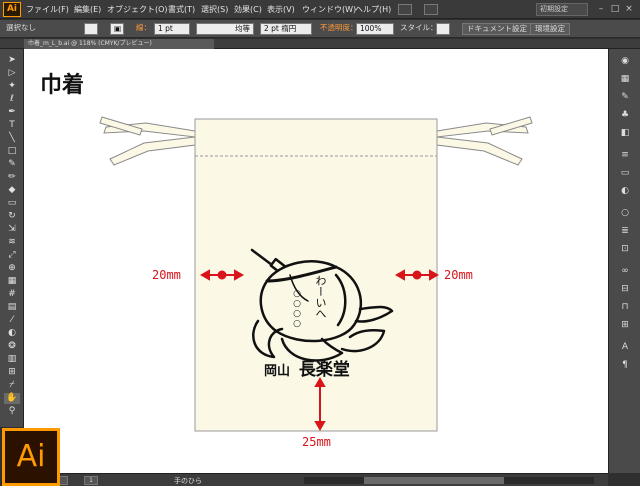 This screenshot has width=640, height=486. Describe the element at coordinates (320, 44) in the screenshot. I see `document-tab-bar: 巾着_m_L_b.ai @ 118% (CMYK/プレビュー)` at that location.